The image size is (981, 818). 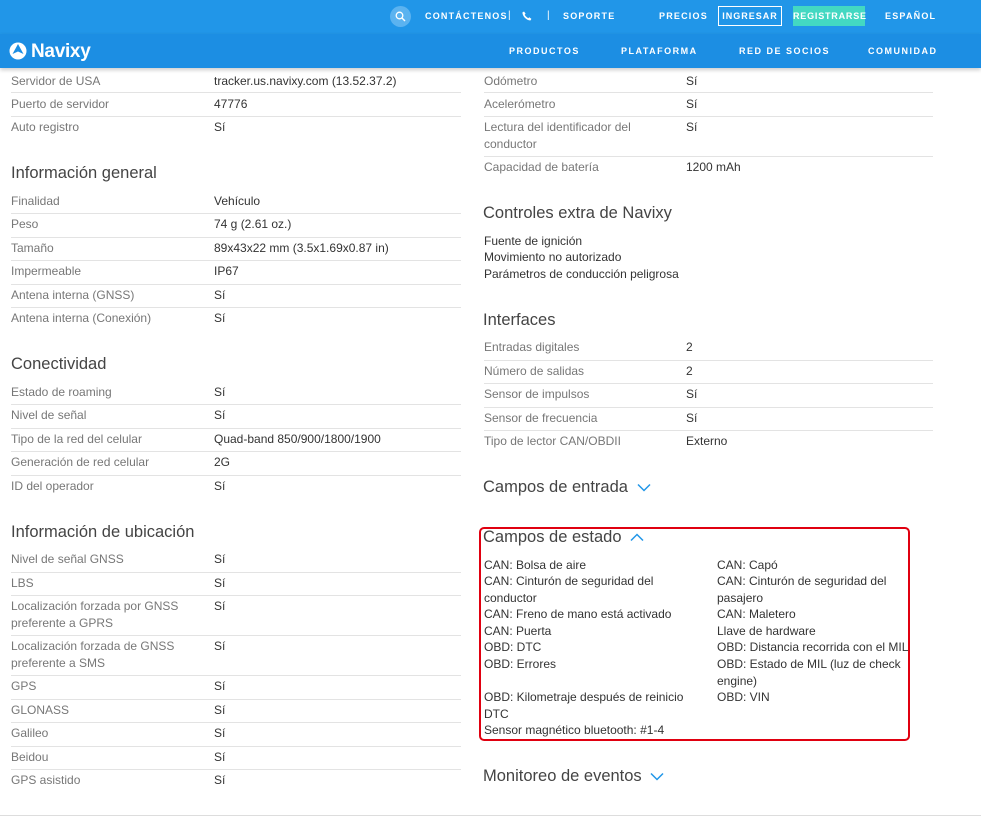 What do you see at coordinates (694, 634) in the screenshot?
I see `highlight-box` at bounding box center [694, 634].